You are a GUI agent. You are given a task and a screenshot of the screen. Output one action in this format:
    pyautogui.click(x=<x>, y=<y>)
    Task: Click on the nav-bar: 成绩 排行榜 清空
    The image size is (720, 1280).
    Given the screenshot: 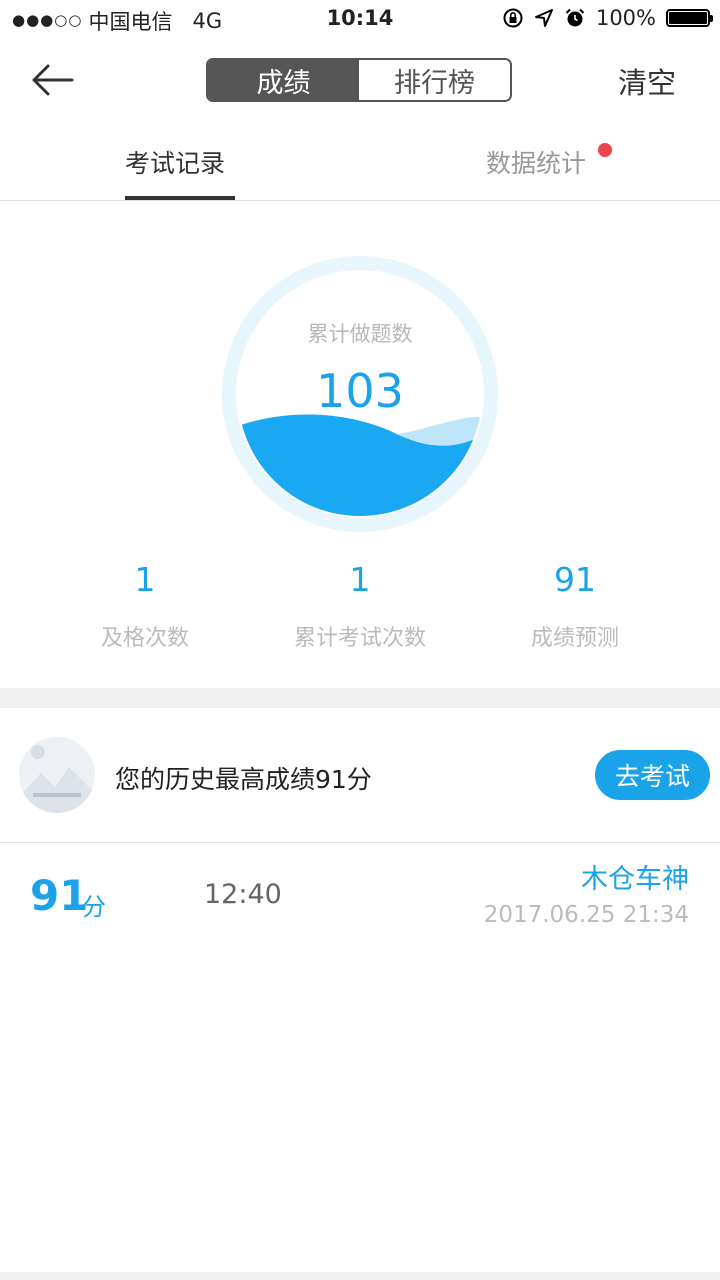 What is the action you would take?
    pyautogui.click(x=360, y=80)
    